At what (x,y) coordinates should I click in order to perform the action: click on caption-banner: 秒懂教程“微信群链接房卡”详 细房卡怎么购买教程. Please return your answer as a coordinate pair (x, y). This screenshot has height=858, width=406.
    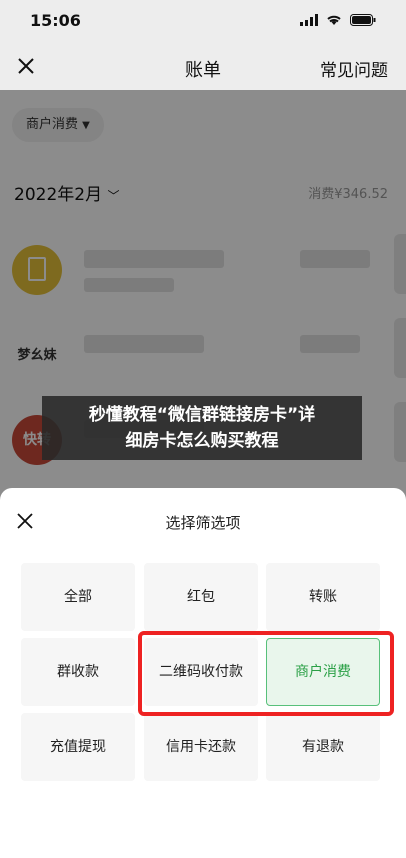
    Looking at the image, I should click on (202, 428).